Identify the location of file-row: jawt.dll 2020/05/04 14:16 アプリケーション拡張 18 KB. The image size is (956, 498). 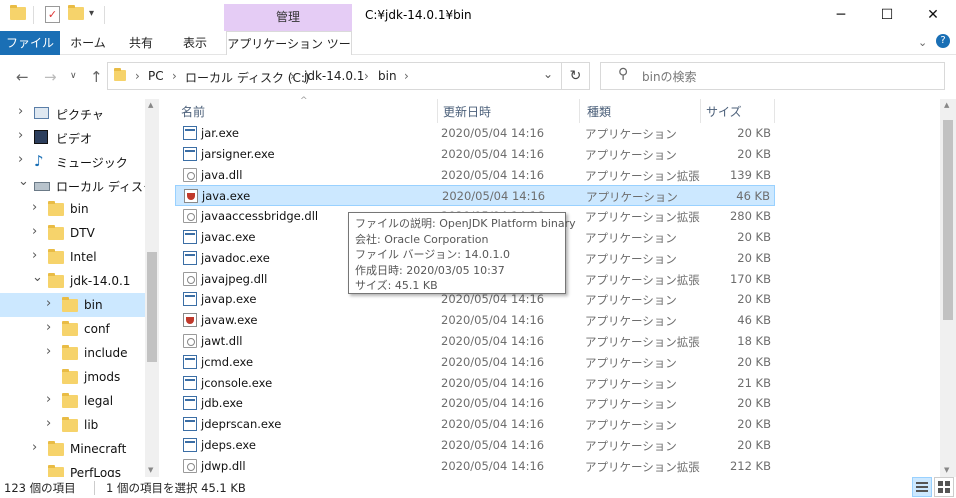
(475, 341).